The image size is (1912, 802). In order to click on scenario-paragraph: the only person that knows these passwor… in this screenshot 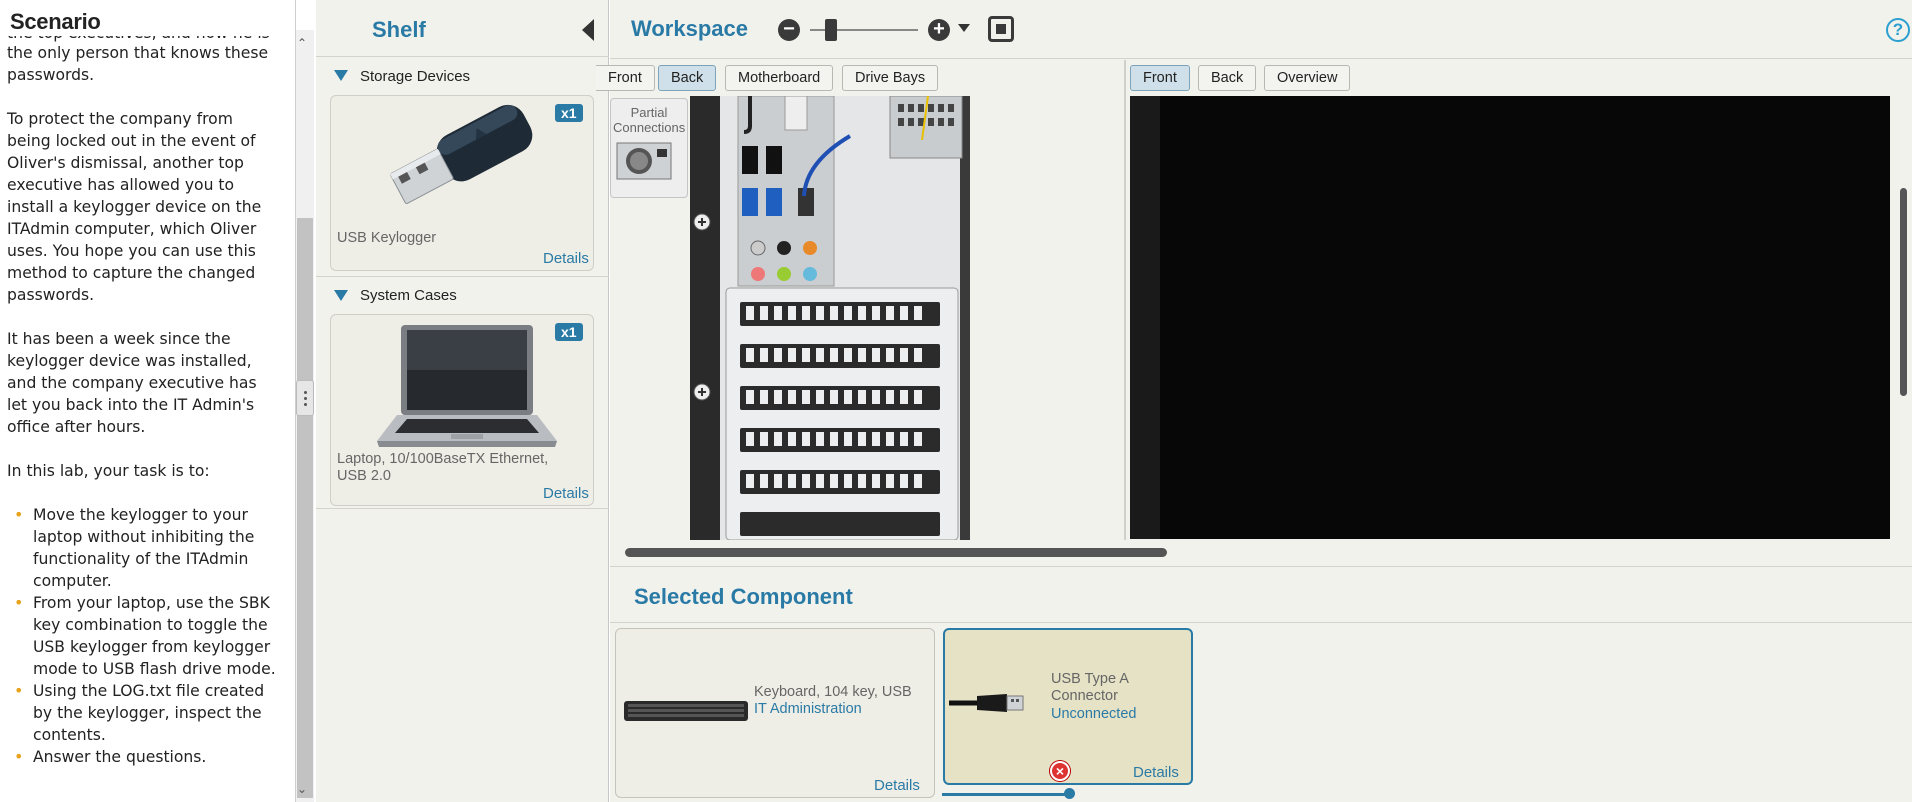, I will do `click(138, 64)`.